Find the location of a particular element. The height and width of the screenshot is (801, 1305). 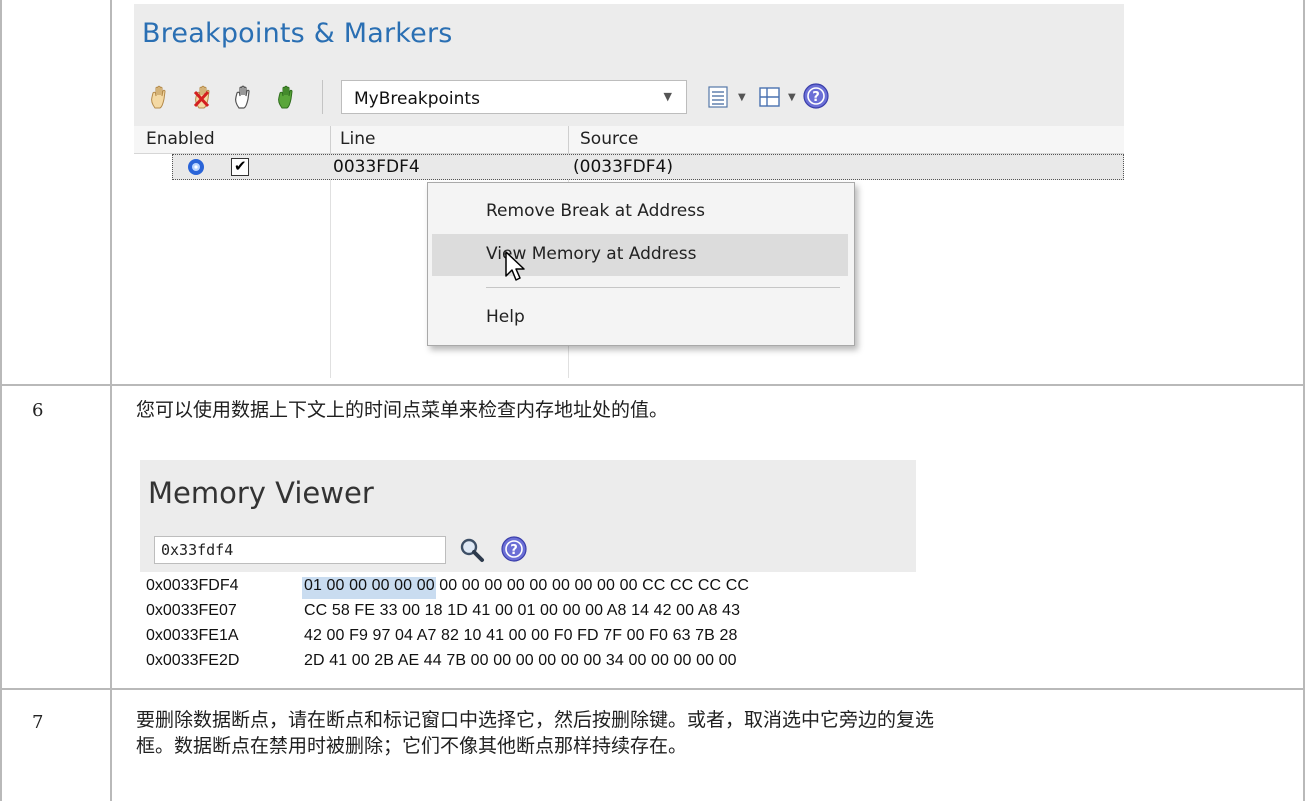

column-header-enabled: Enabled is located at coordinates (180, 139).